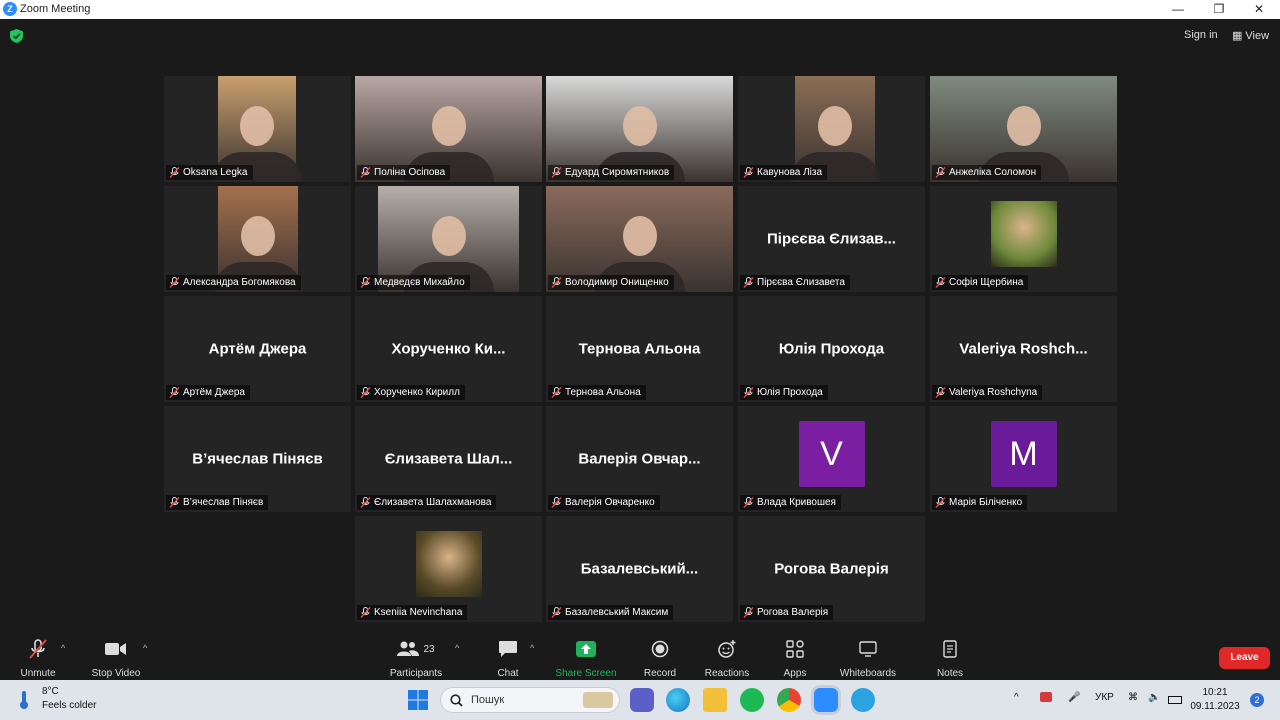  I want to click on telegram-icon, so click(863, 700).